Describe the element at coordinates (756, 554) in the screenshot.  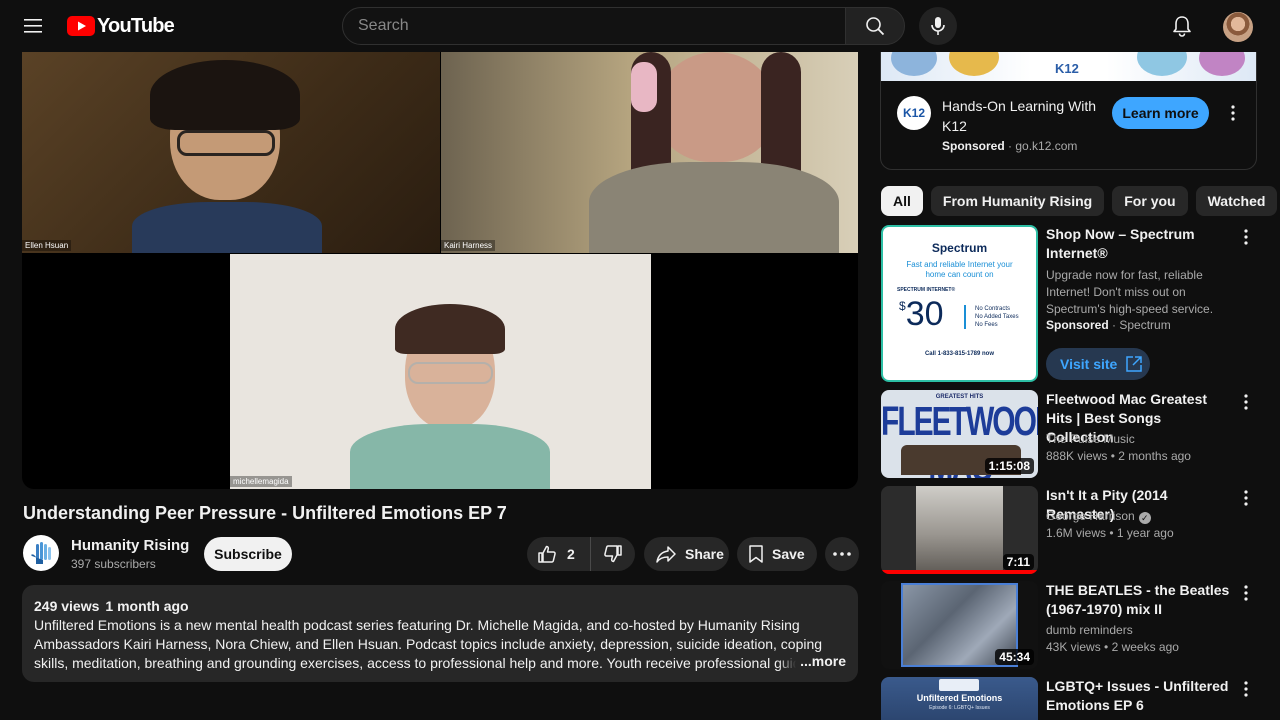
I see `bookmark-icon` at that location.